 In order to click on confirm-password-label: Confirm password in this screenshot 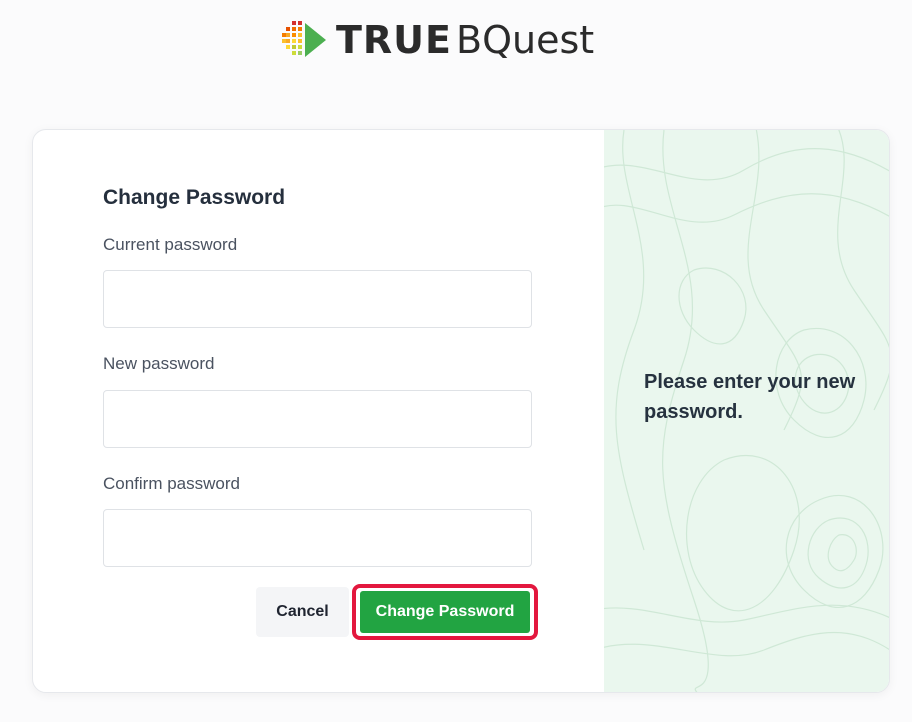, I will do `click(171, 483)`.